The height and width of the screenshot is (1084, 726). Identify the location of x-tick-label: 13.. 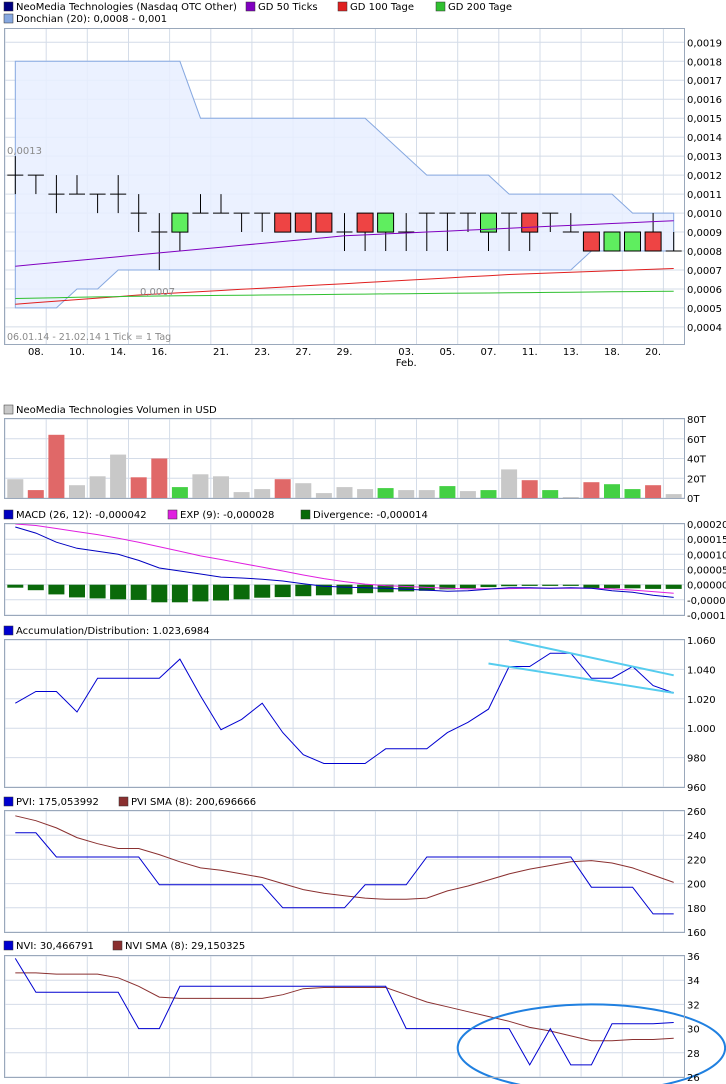
(571, 352).